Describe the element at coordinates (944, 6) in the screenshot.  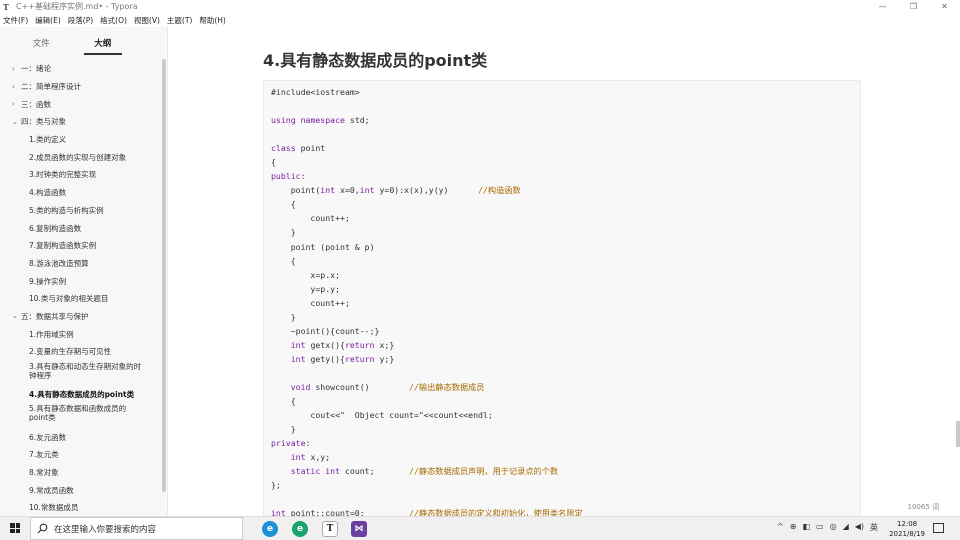
I see `close-button: ✕` at that location.